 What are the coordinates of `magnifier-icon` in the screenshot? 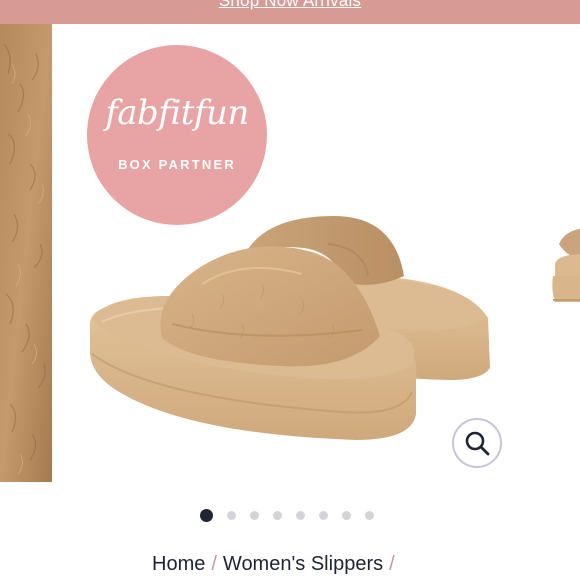 It's located at (477, 443).